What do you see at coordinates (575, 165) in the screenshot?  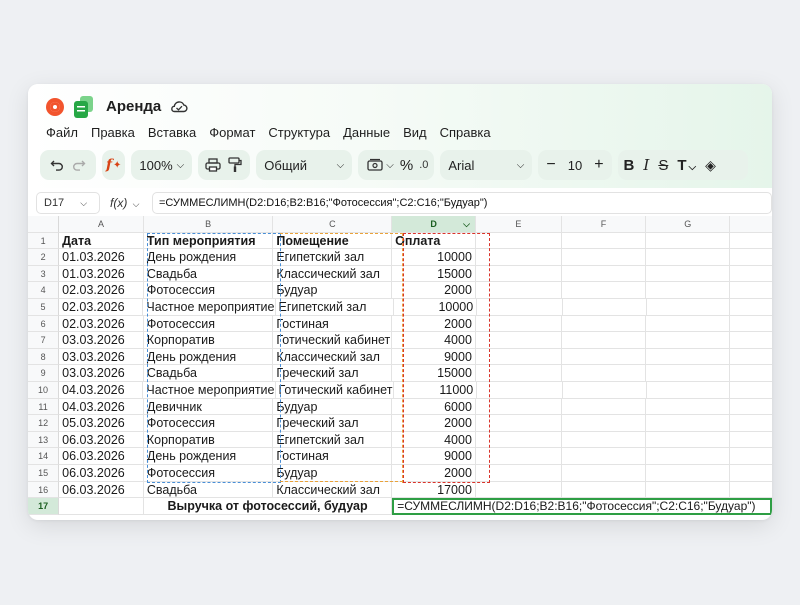 I see `font-size-value: 10` at bounding box center [575, 165].